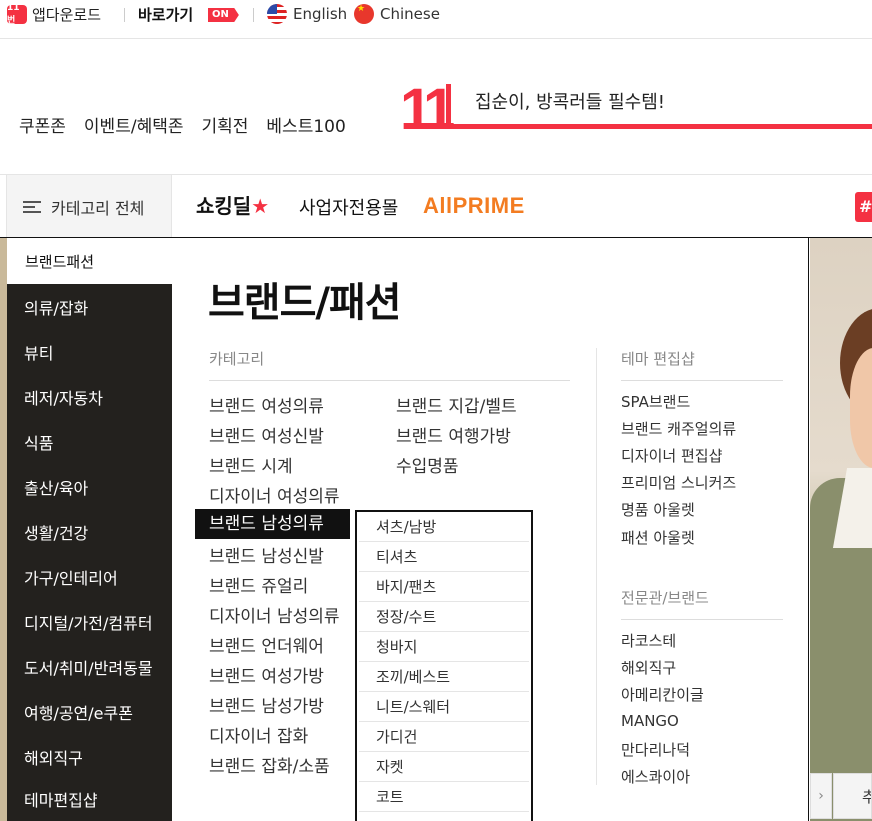 The image size is (872, 821). Describe the element at coordinates (596, 566) in the screenshot. I see `column-divider` at that location.